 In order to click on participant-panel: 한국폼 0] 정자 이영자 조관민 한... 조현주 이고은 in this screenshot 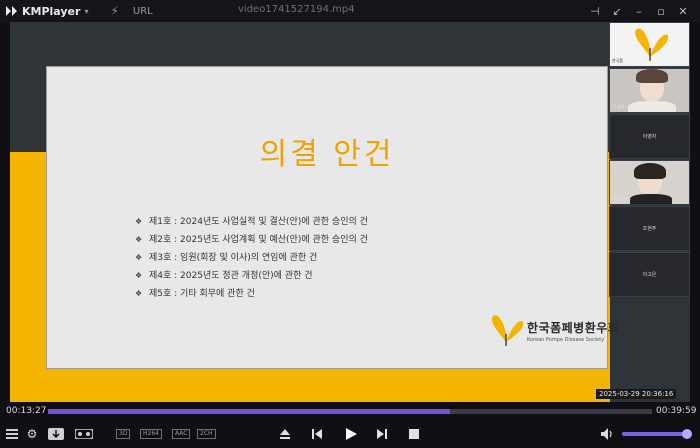, I will do `click(649, 159)`.